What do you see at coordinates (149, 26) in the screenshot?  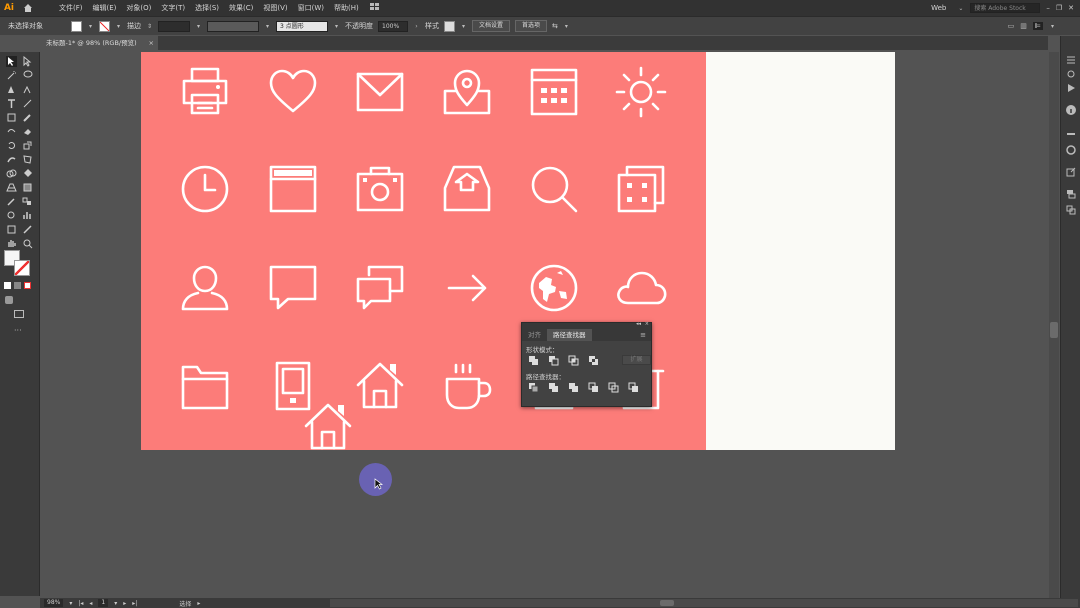 I see `stepper-icon: ⇕` at bounding box center [149, 26].